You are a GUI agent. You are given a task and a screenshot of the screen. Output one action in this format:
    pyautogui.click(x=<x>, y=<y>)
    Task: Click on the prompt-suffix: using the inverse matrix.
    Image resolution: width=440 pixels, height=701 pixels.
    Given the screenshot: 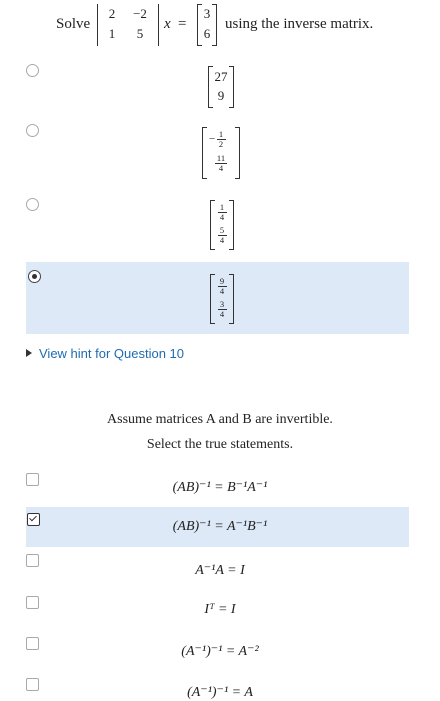 What is the action you would take?
    pyautogui.click(x=299, y=24)
    